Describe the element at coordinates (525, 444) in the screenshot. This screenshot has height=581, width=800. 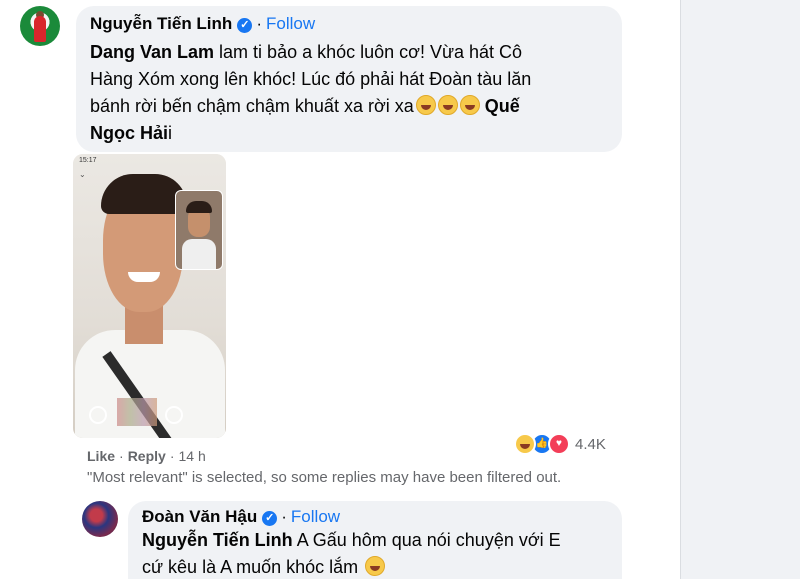
I see `haha-icon` at that location.